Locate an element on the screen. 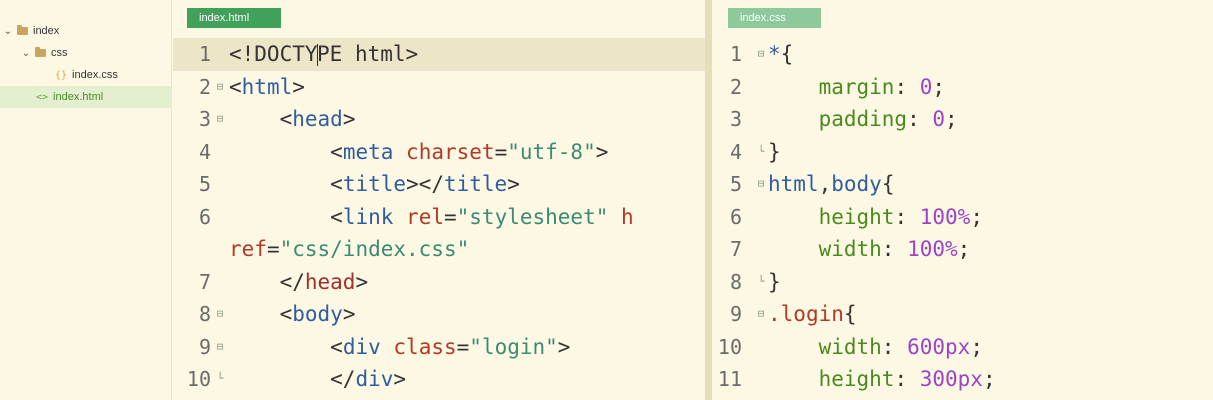 This screenshot has height=400, width=1213. code-token: "css/index.css" is located at coordinates (374, 249).